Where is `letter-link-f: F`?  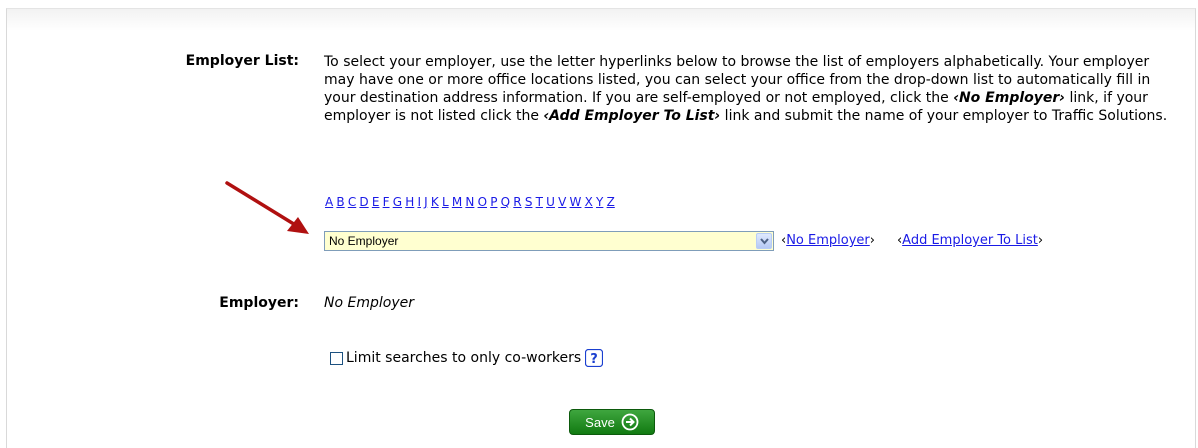
letter-link-f: F is located at coordinates (386, 202).